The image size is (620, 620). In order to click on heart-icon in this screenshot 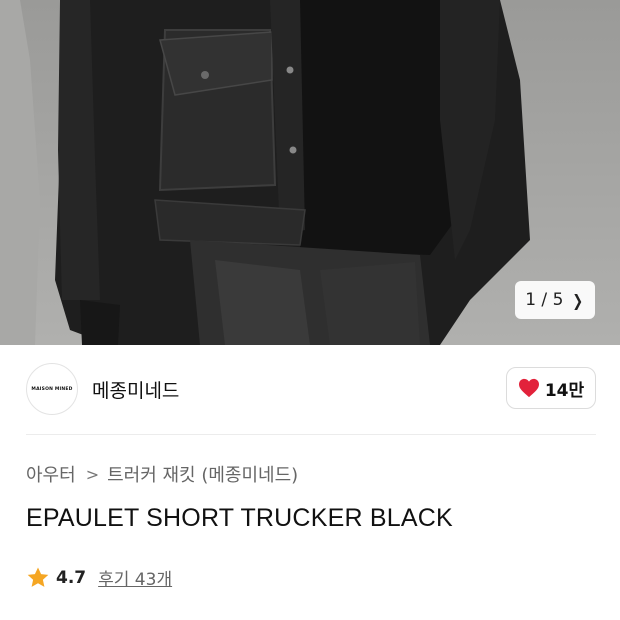, I will do `click(528, 388)`.